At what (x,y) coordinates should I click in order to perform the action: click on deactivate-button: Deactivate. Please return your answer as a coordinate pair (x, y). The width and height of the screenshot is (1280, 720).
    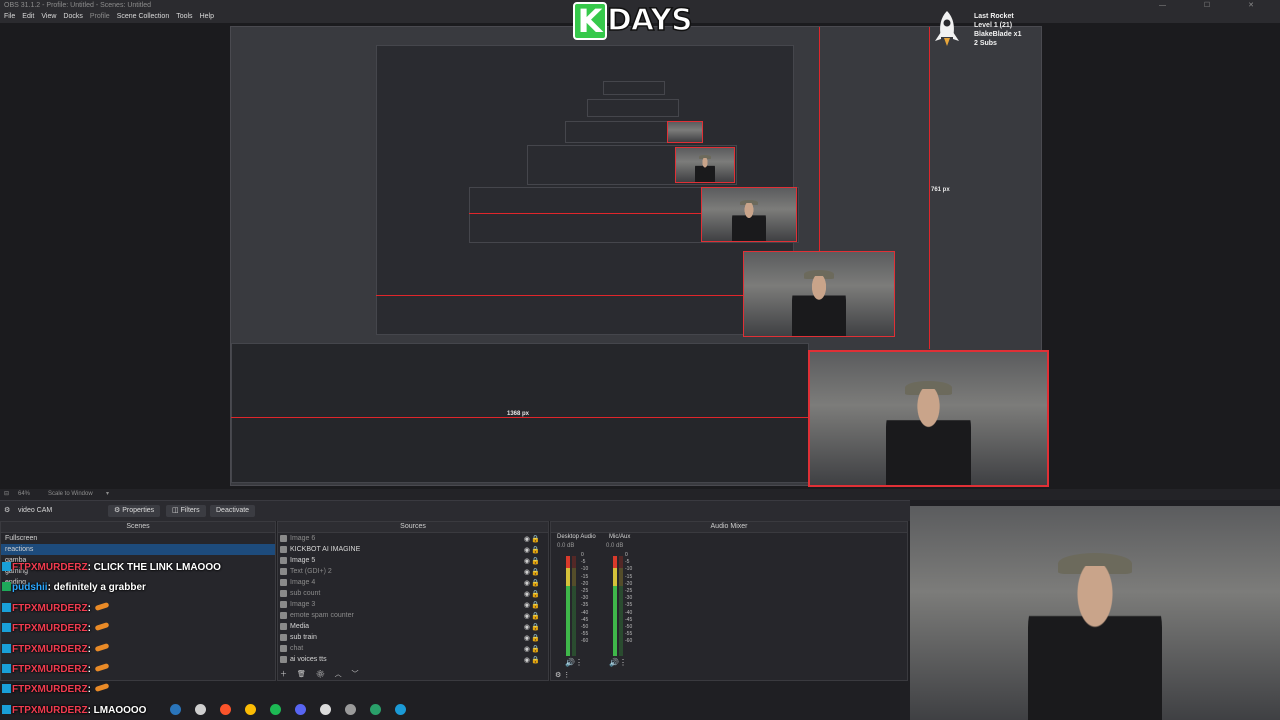
    Looking at the image, I should click on (233, 511).